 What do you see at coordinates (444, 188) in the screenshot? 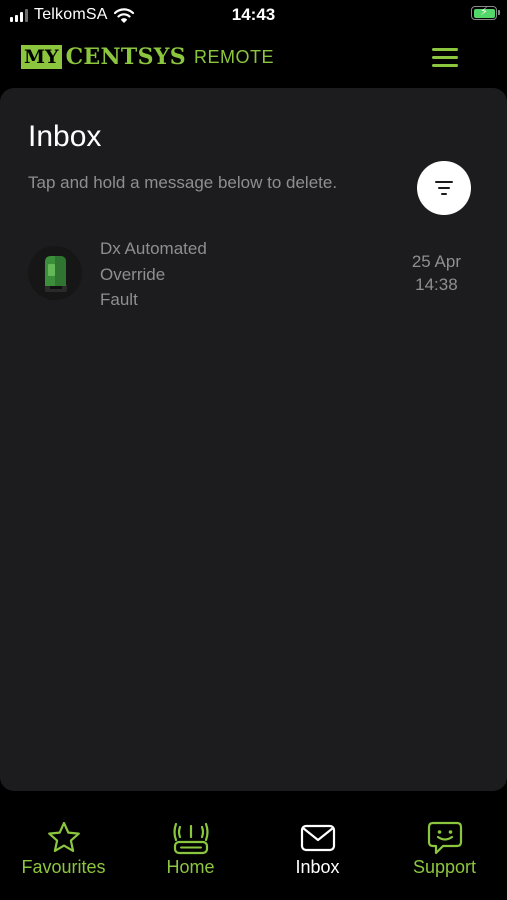
I see `filter-button` at bounding box center [444, 188].